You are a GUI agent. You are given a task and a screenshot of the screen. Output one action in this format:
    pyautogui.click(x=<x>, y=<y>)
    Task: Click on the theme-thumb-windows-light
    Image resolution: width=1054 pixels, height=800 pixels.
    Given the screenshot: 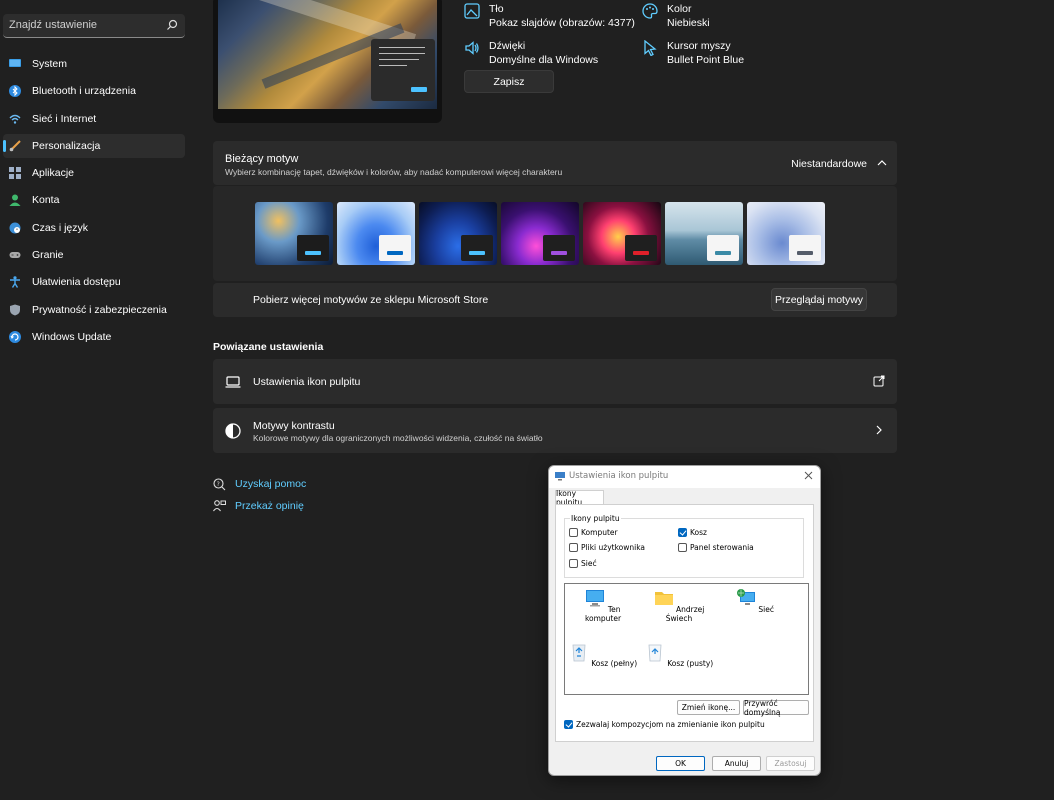 What is the action you would take?
    pyautogui.click(x=376, y=233)
    